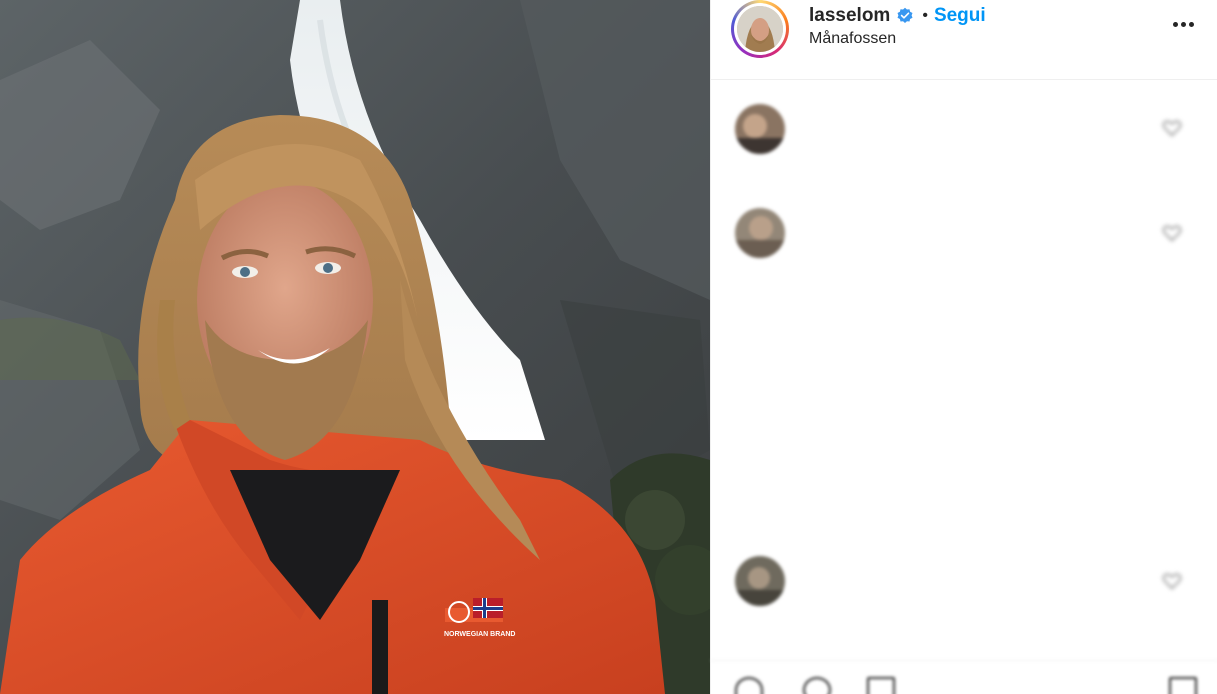 This screenshot has width=1217, height=694. Describe the element at coordinates (849, 16) in the screenshot. I see `username: lasselom` at that location.